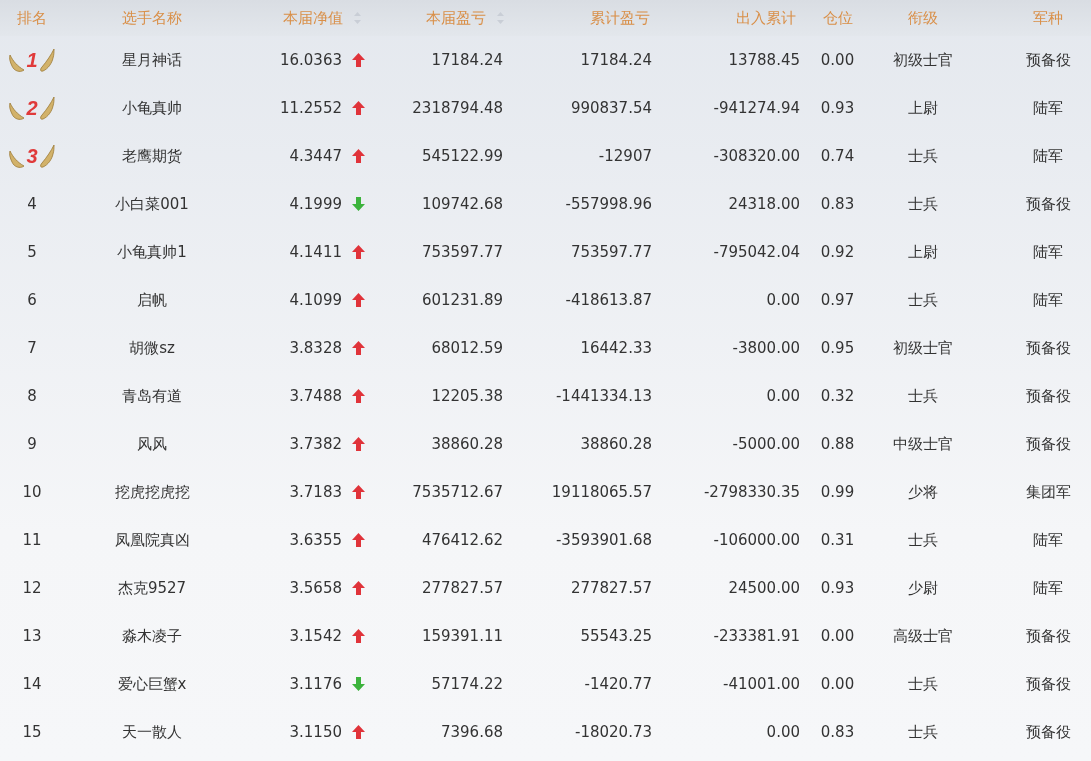  What do you see at coordinates (766, 18) in the screenshot?
I see `column-header: 出入累计` at bounding box center [766, 18].